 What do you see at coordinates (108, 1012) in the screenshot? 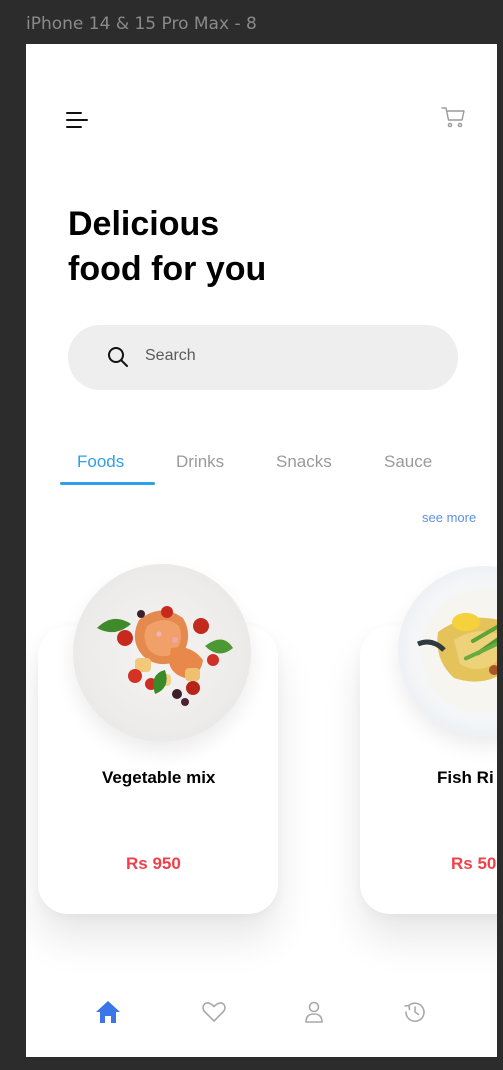
I see `home-icon` at bounding box center [108, 1012].